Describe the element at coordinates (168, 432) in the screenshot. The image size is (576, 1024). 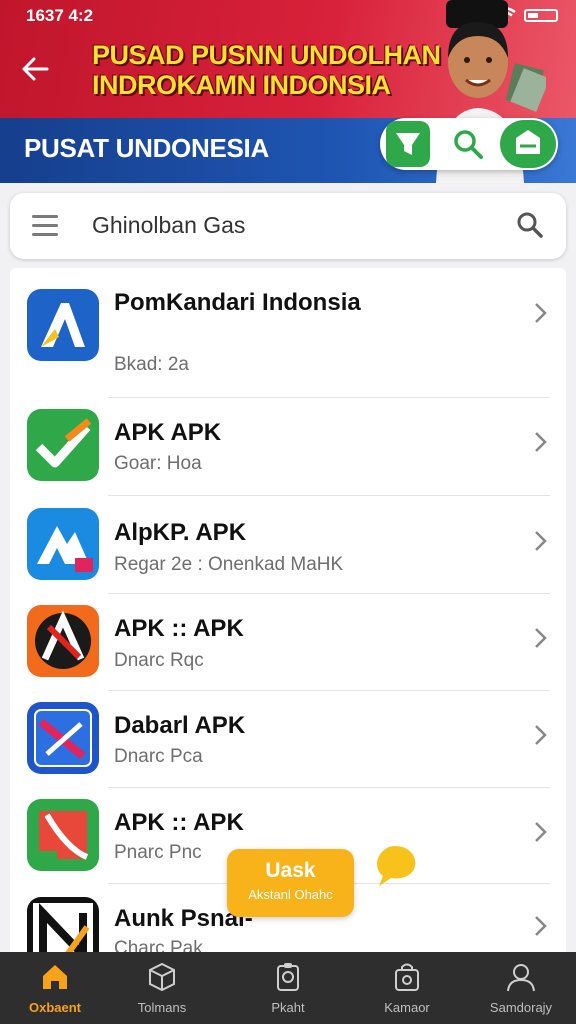
I see `app-title: APK APK` at that location.